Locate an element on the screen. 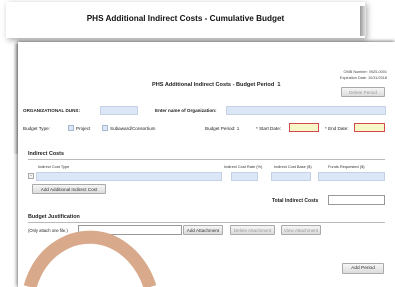  budget-justification-header: Budget Justification is located at coordinates (54, 217).